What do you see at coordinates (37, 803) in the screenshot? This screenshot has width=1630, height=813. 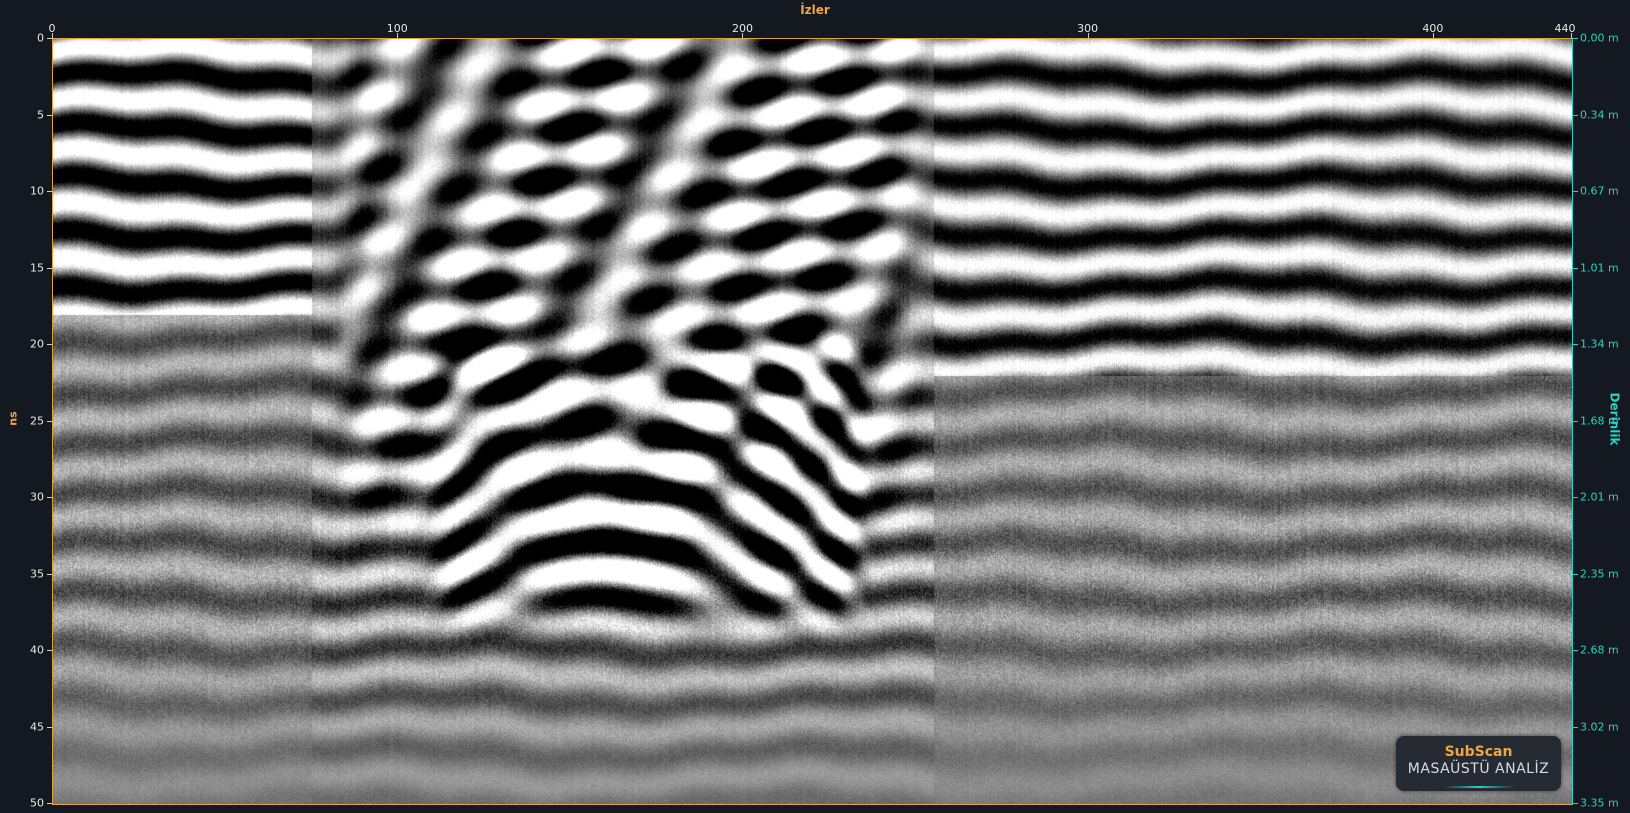 I see `y-tick-label: 50` at bounding box center [37, 803].